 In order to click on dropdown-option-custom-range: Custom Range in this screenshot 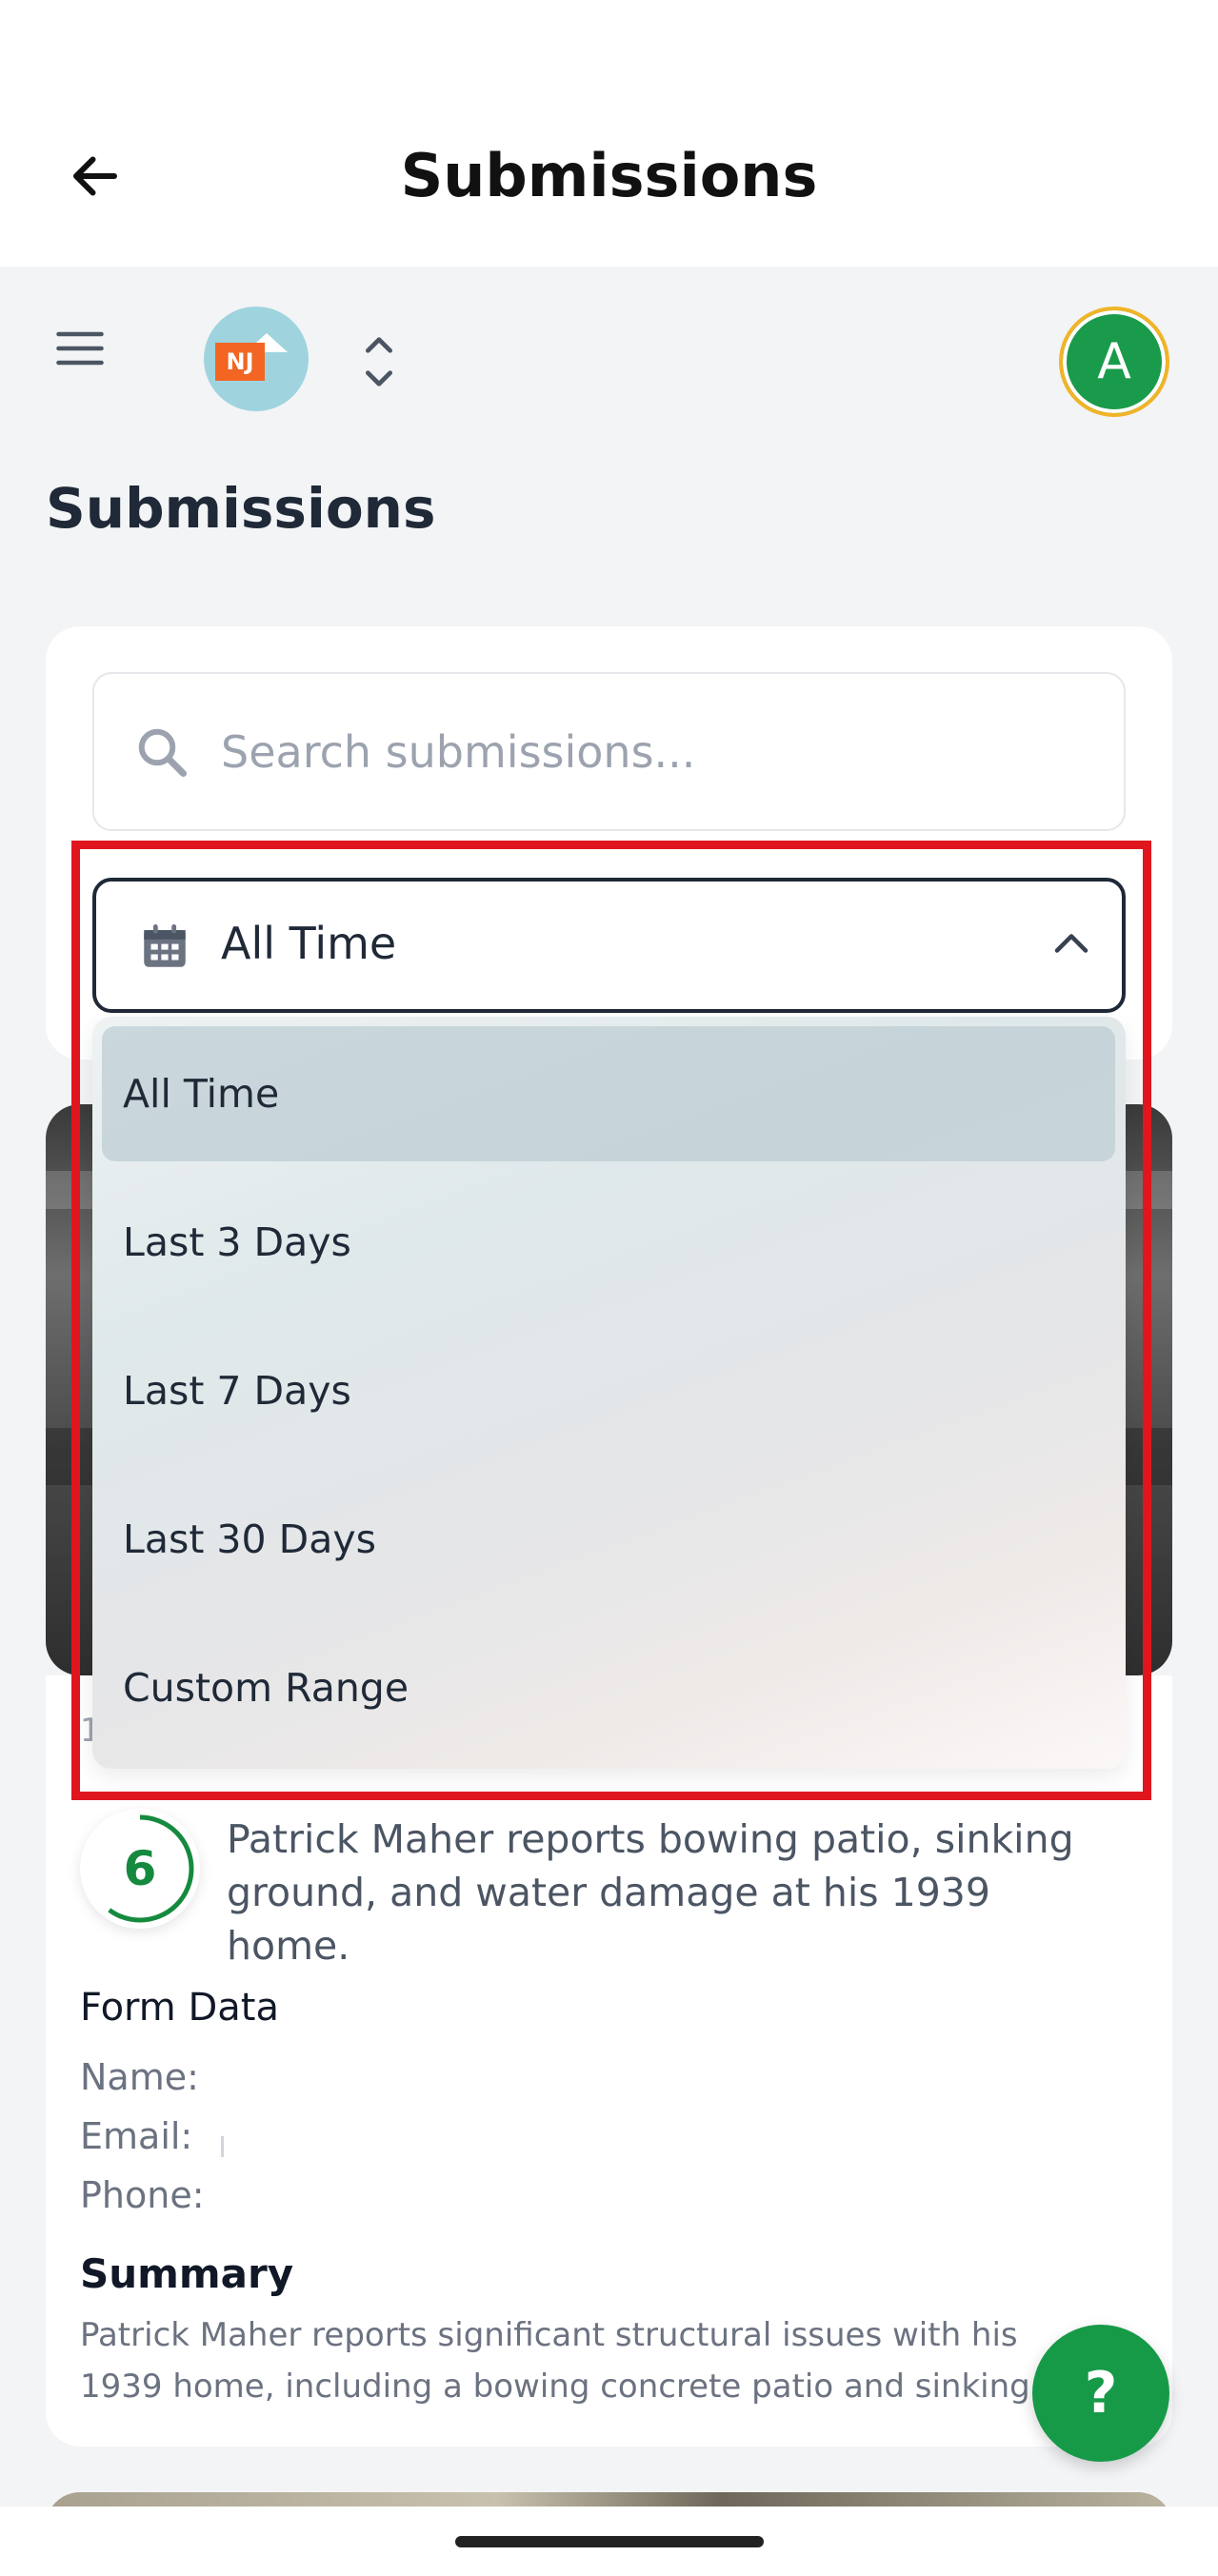, I will do `click(609, 1687)`.